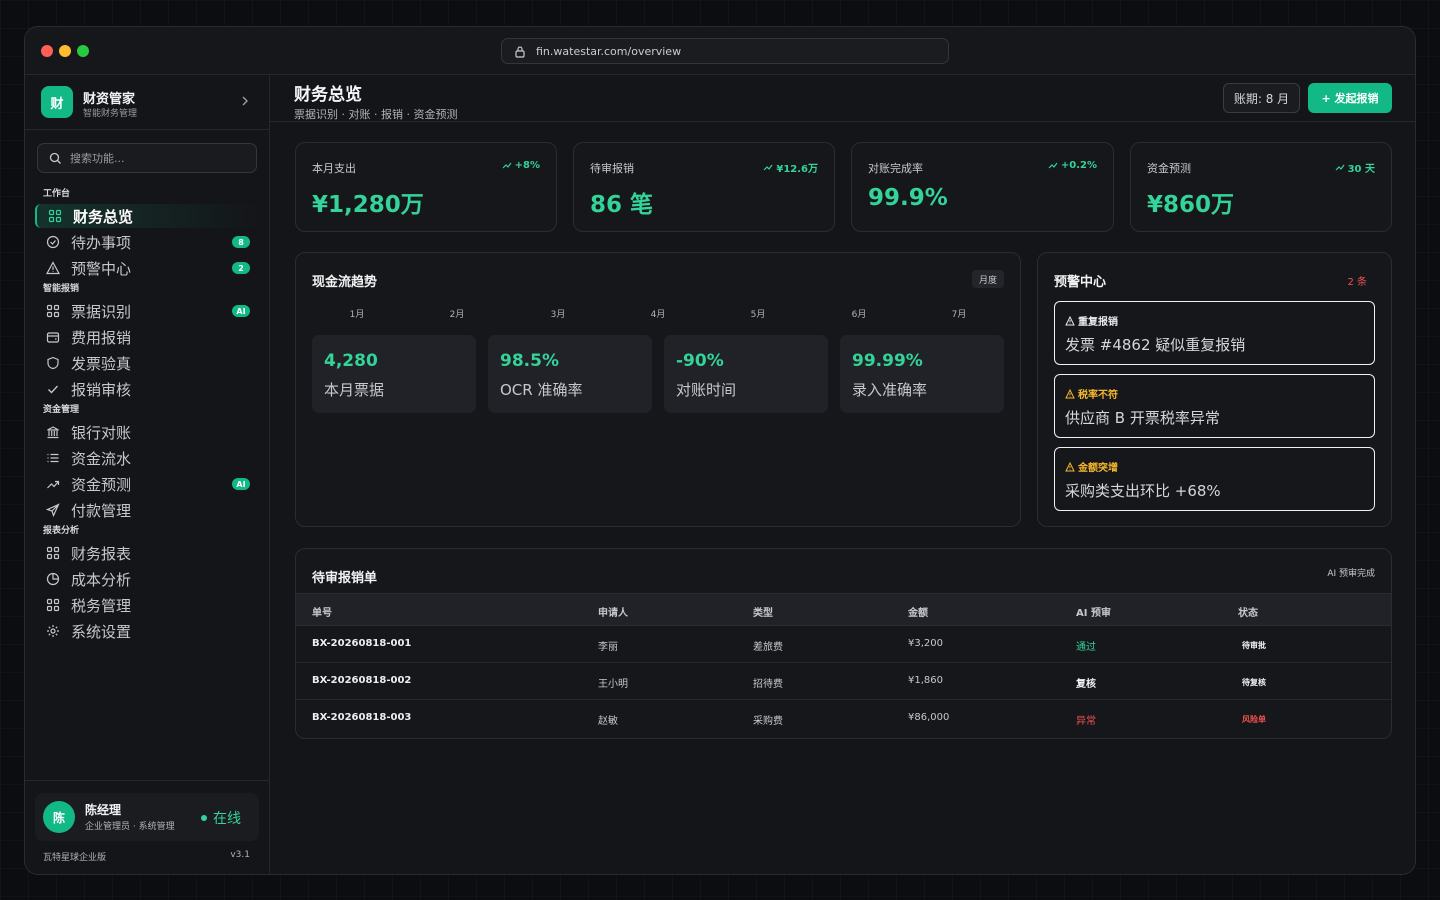  Describe the element at coordinates (376, 114) in the screenshot. I see `page-subtitle: 票据识别 · 对账 · 报销 · 资金预测` at that location.